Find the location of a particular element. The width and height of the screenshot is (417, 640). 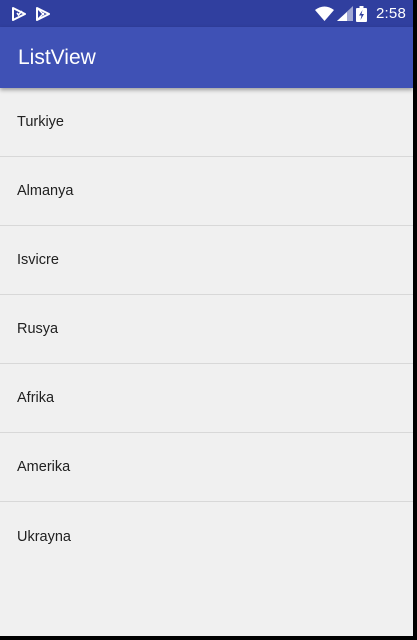

status-left-icons is located at coordinates (36, 13).